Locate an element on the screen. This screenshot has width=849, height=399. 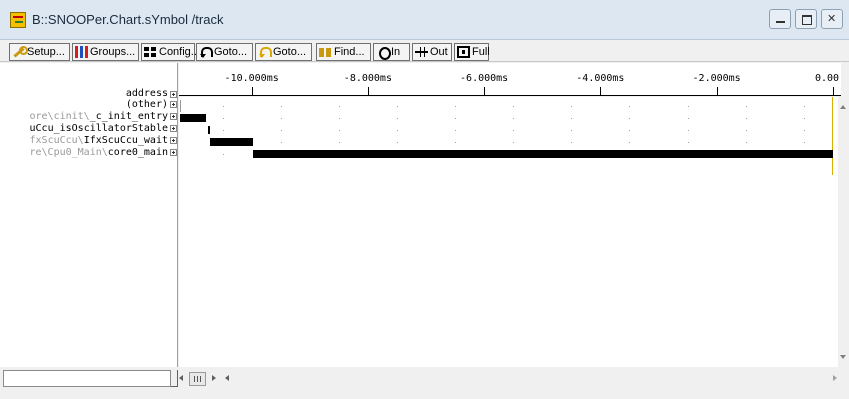
time-tick-label: -6.000ms is located at coordinates (484, 78).